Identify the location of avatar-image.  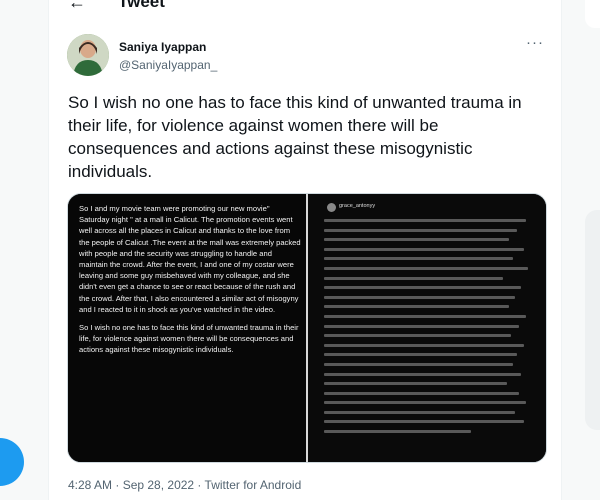
(88, 55).